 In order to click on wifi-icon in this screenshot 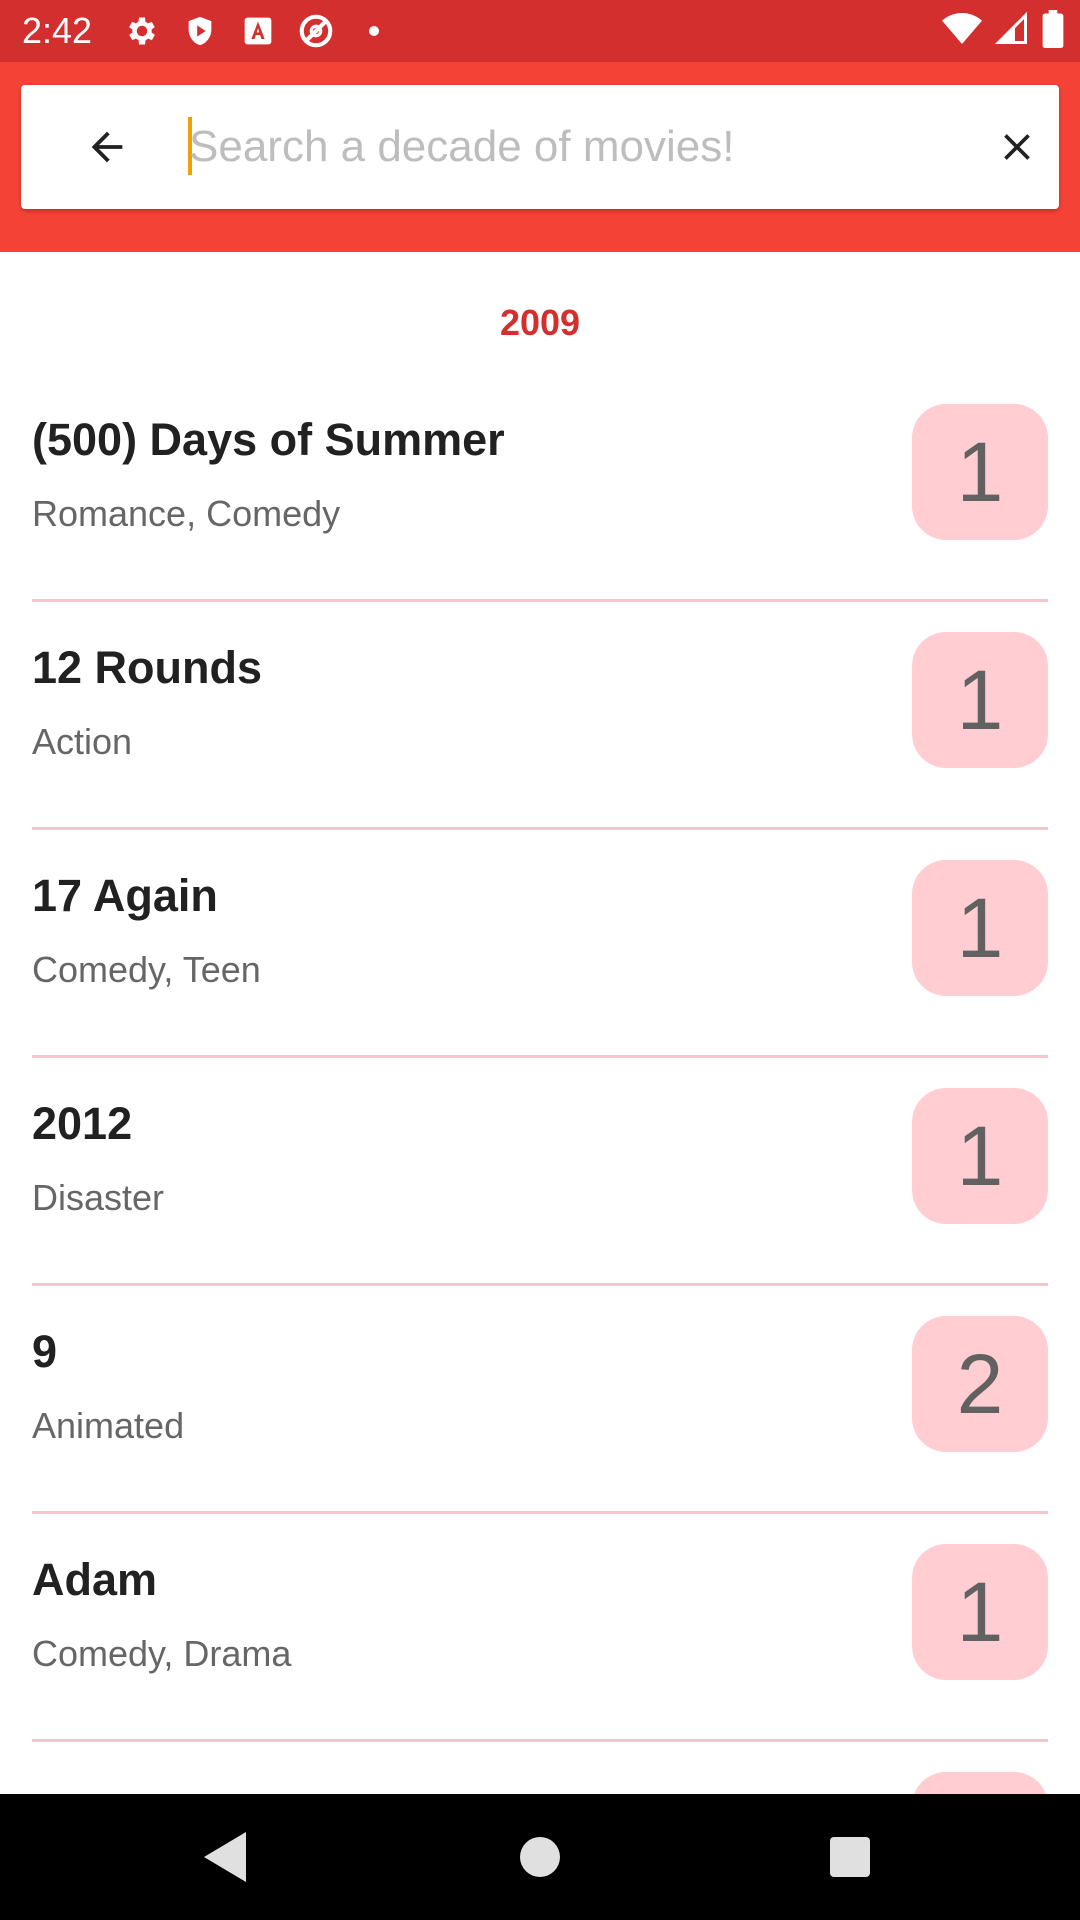, I will do `click(962, 31)`.